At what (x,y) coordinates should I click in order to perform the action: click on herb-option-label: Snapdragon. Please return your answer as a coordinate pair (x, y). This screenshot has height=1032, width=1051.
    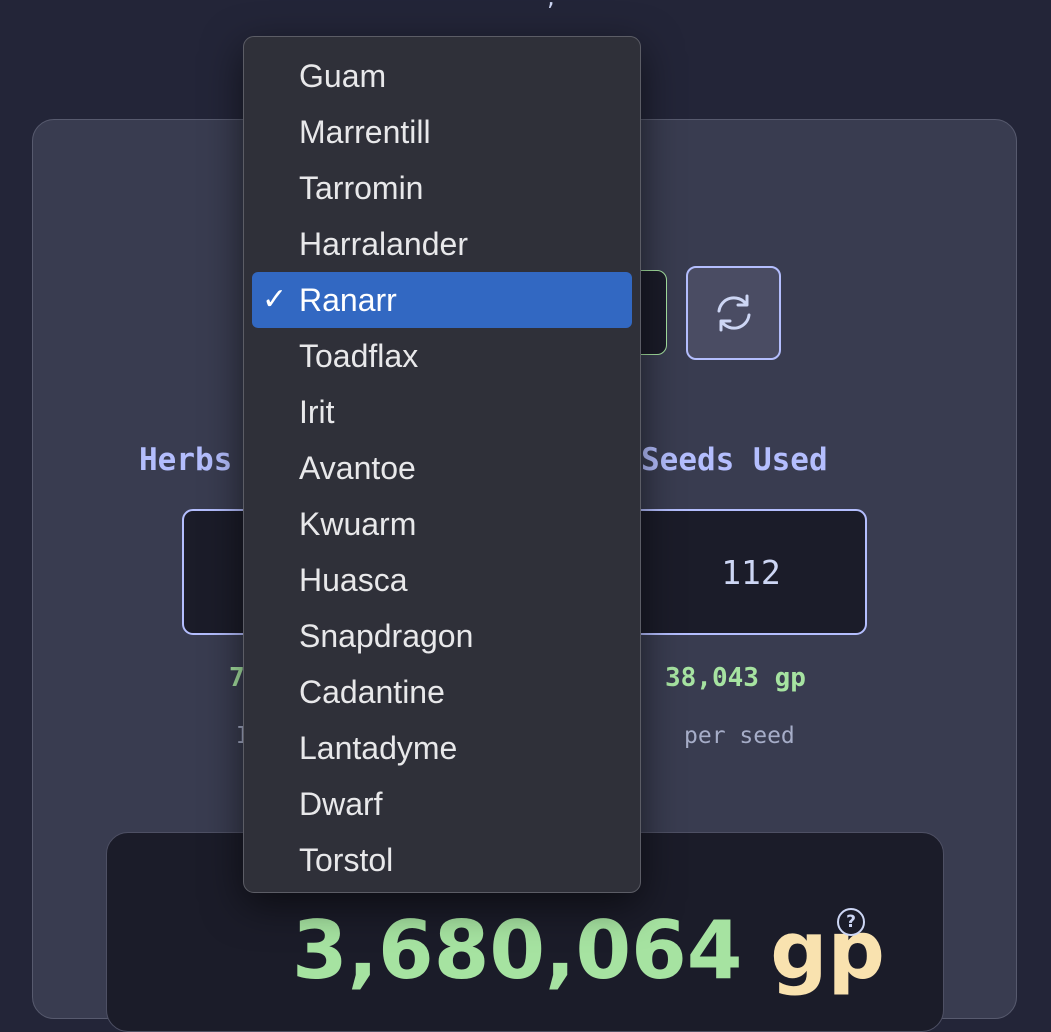
    Looking at the image, I should click on (386, 636).